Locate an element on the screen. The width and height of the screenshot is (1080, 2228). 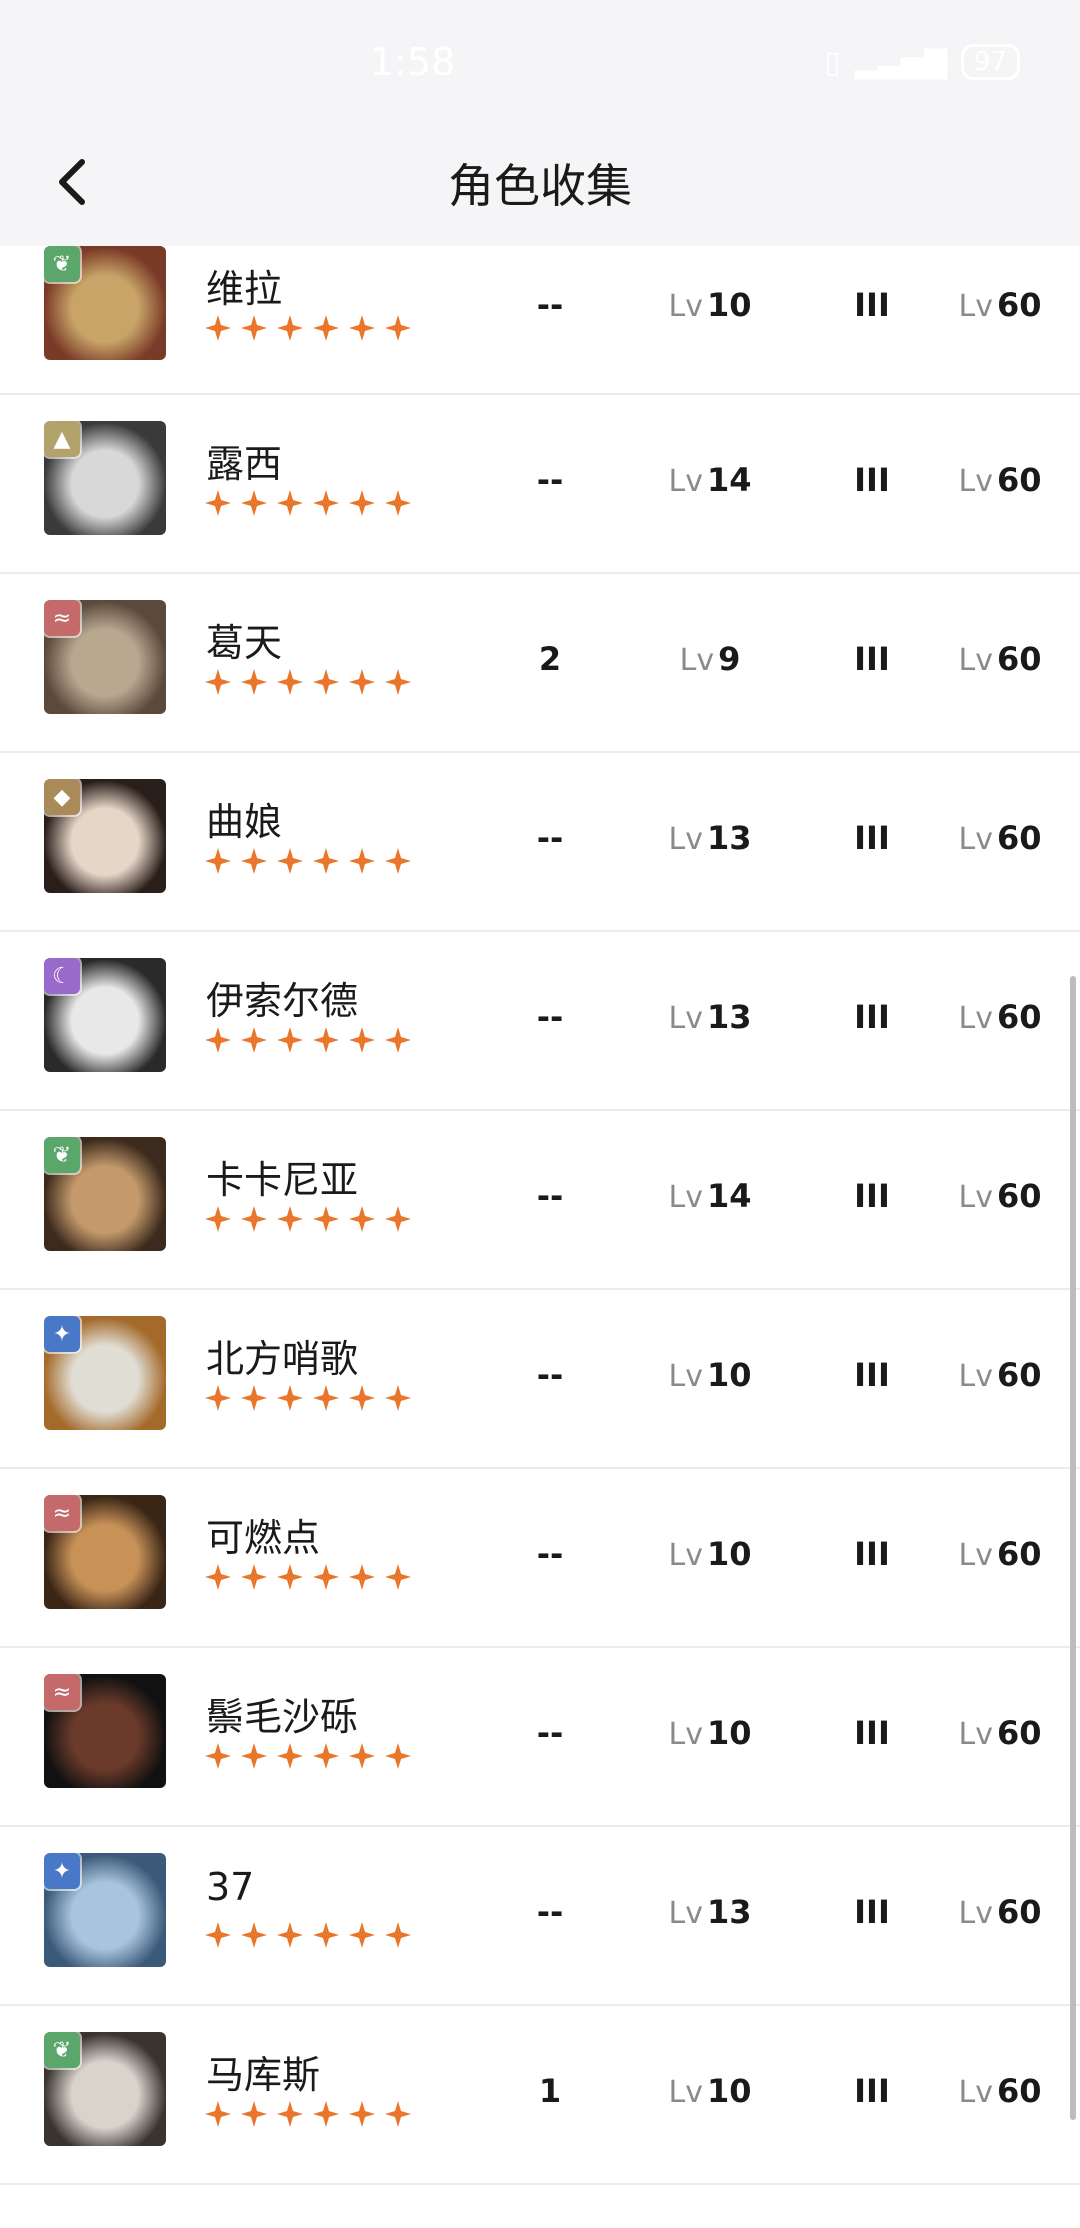
level-value: 9 is located at coordinates (729, 659).